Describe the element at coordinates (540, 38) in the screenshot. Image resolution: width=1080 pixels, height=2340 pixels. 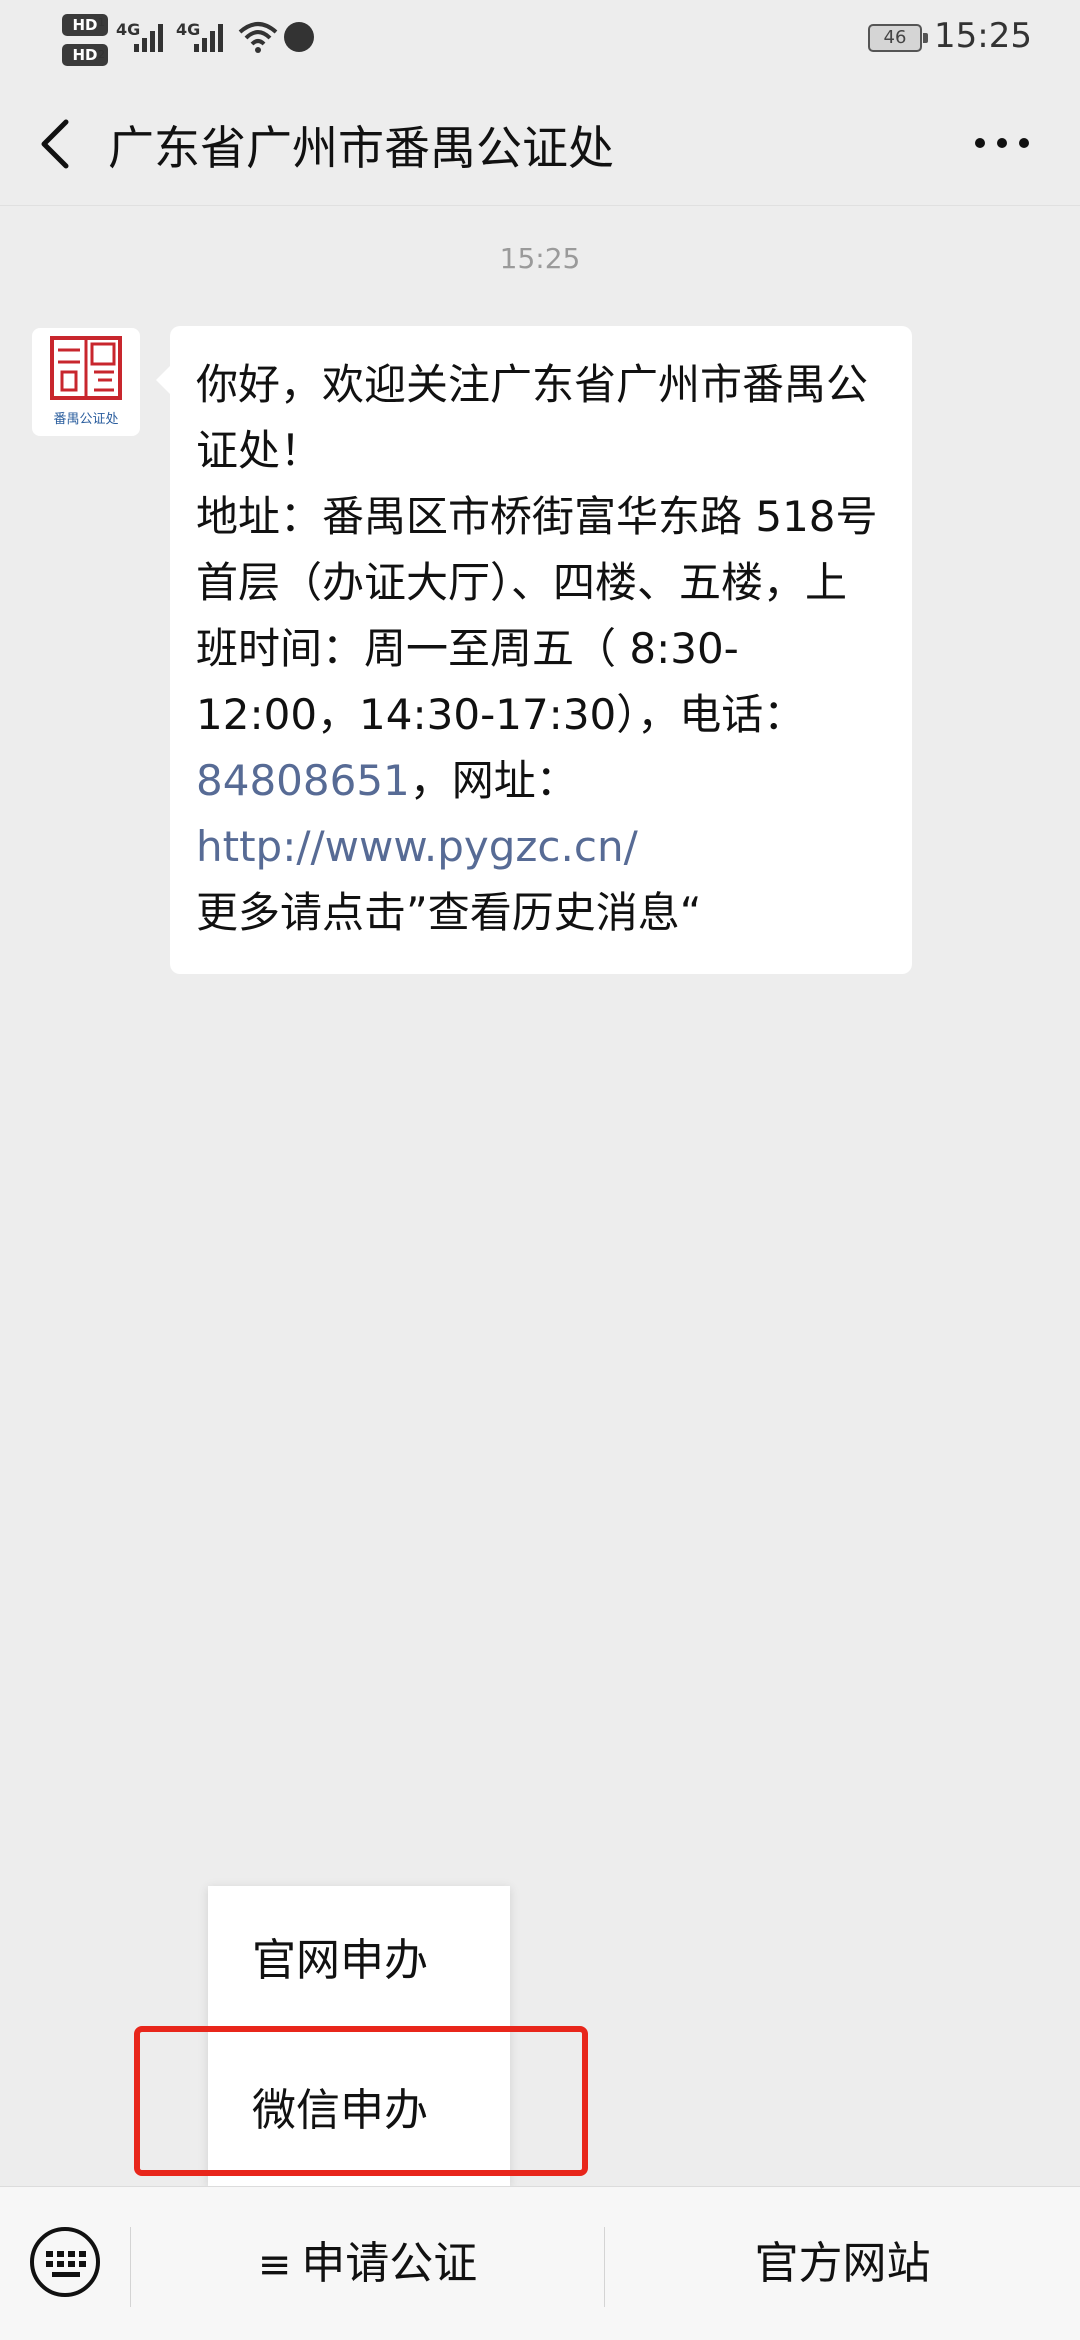
I see `status-bar: HD 1 HD 2 4G 4G 46 15:25` at that location.